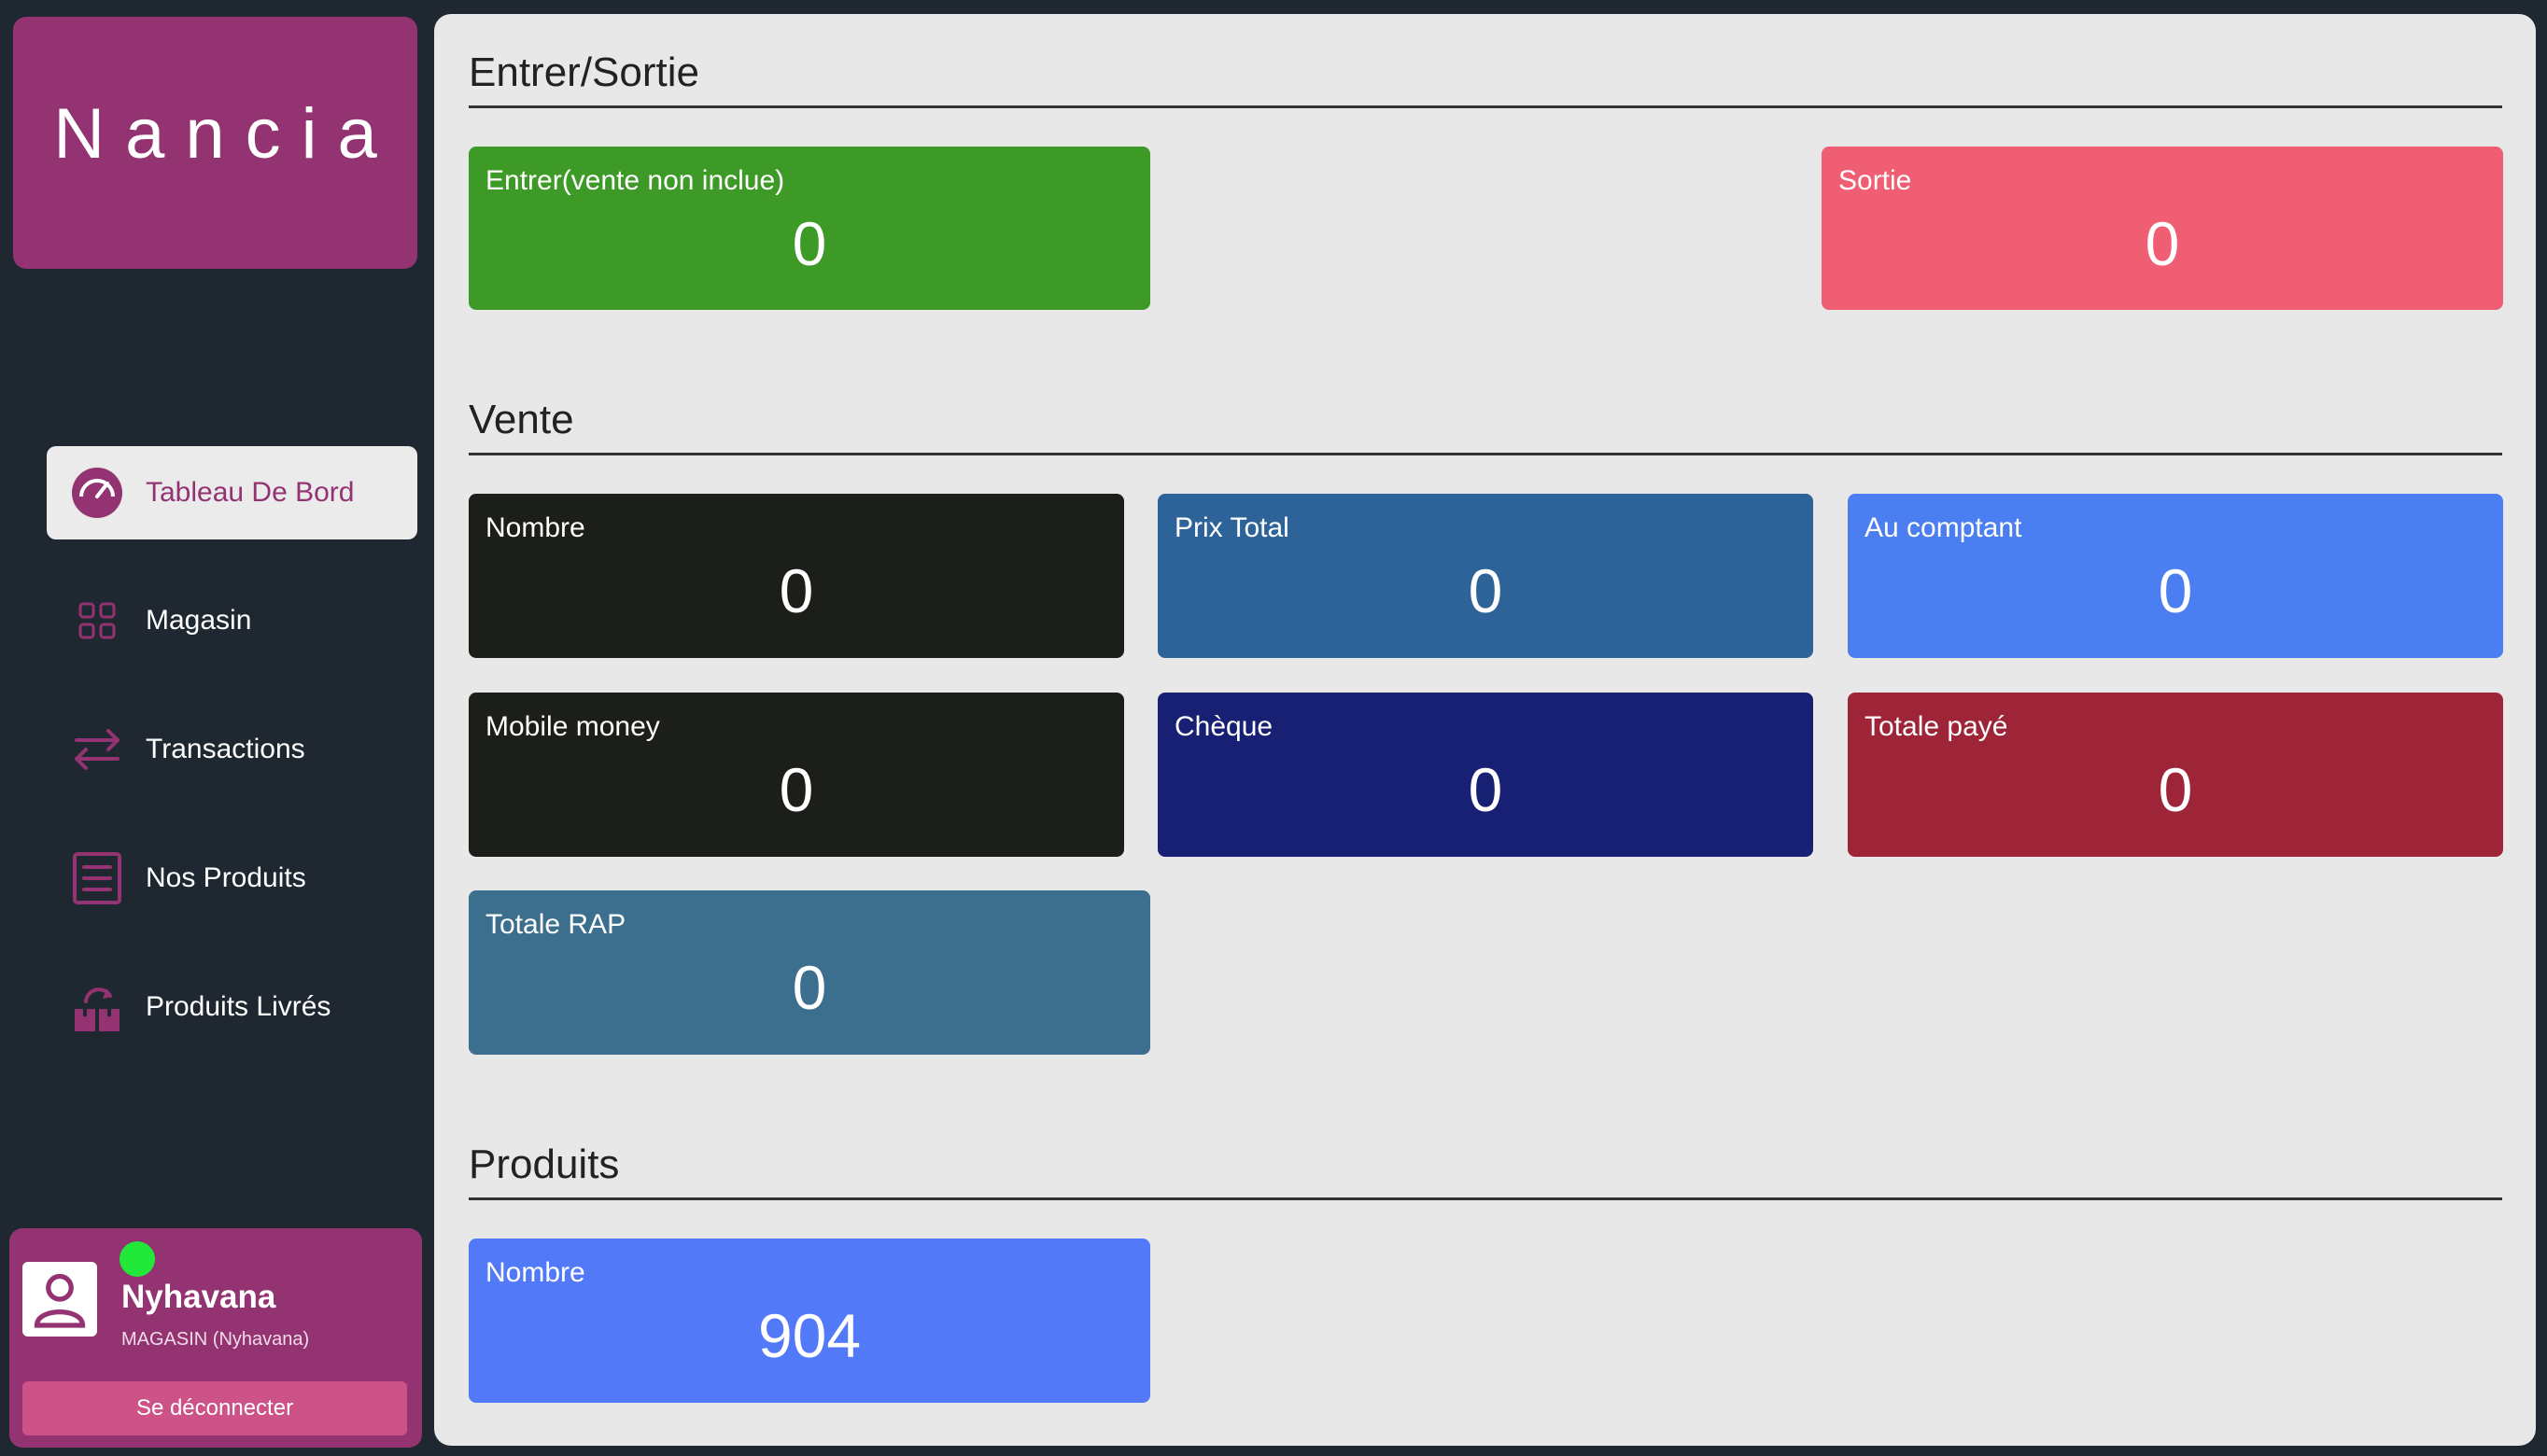 Image resolution: width=2547 pixels, height=1456 pixels. I want to click on stat-card-nombre-produits: Nombre 904, so click(809, 1321).